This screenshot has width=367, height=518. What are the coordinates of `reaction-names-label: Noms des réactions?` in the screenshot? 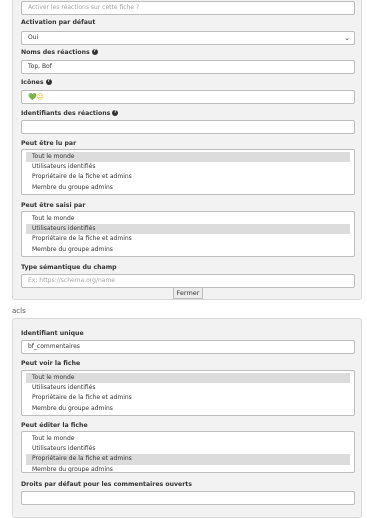 It's located at (59, 52).